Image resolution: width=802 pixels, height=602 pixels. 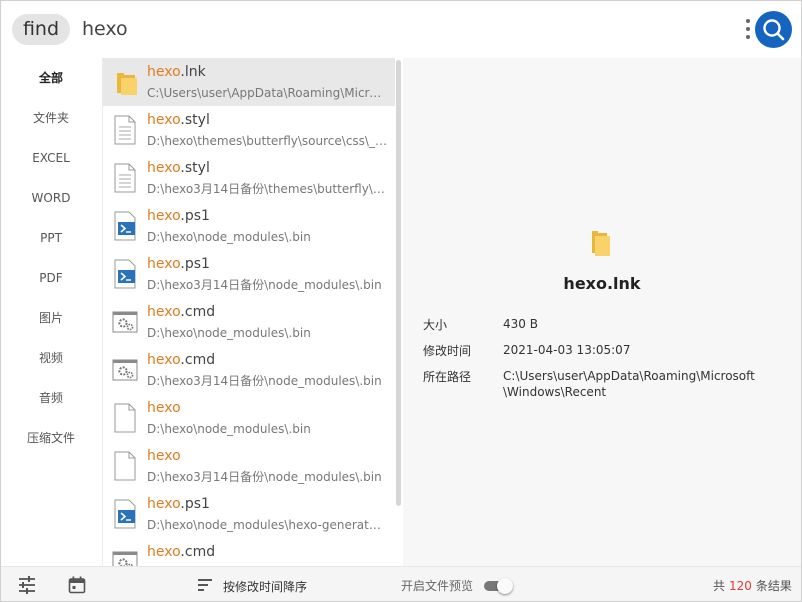 I want to click on result-row: hexo.cmd, so click(x=249, y=552).